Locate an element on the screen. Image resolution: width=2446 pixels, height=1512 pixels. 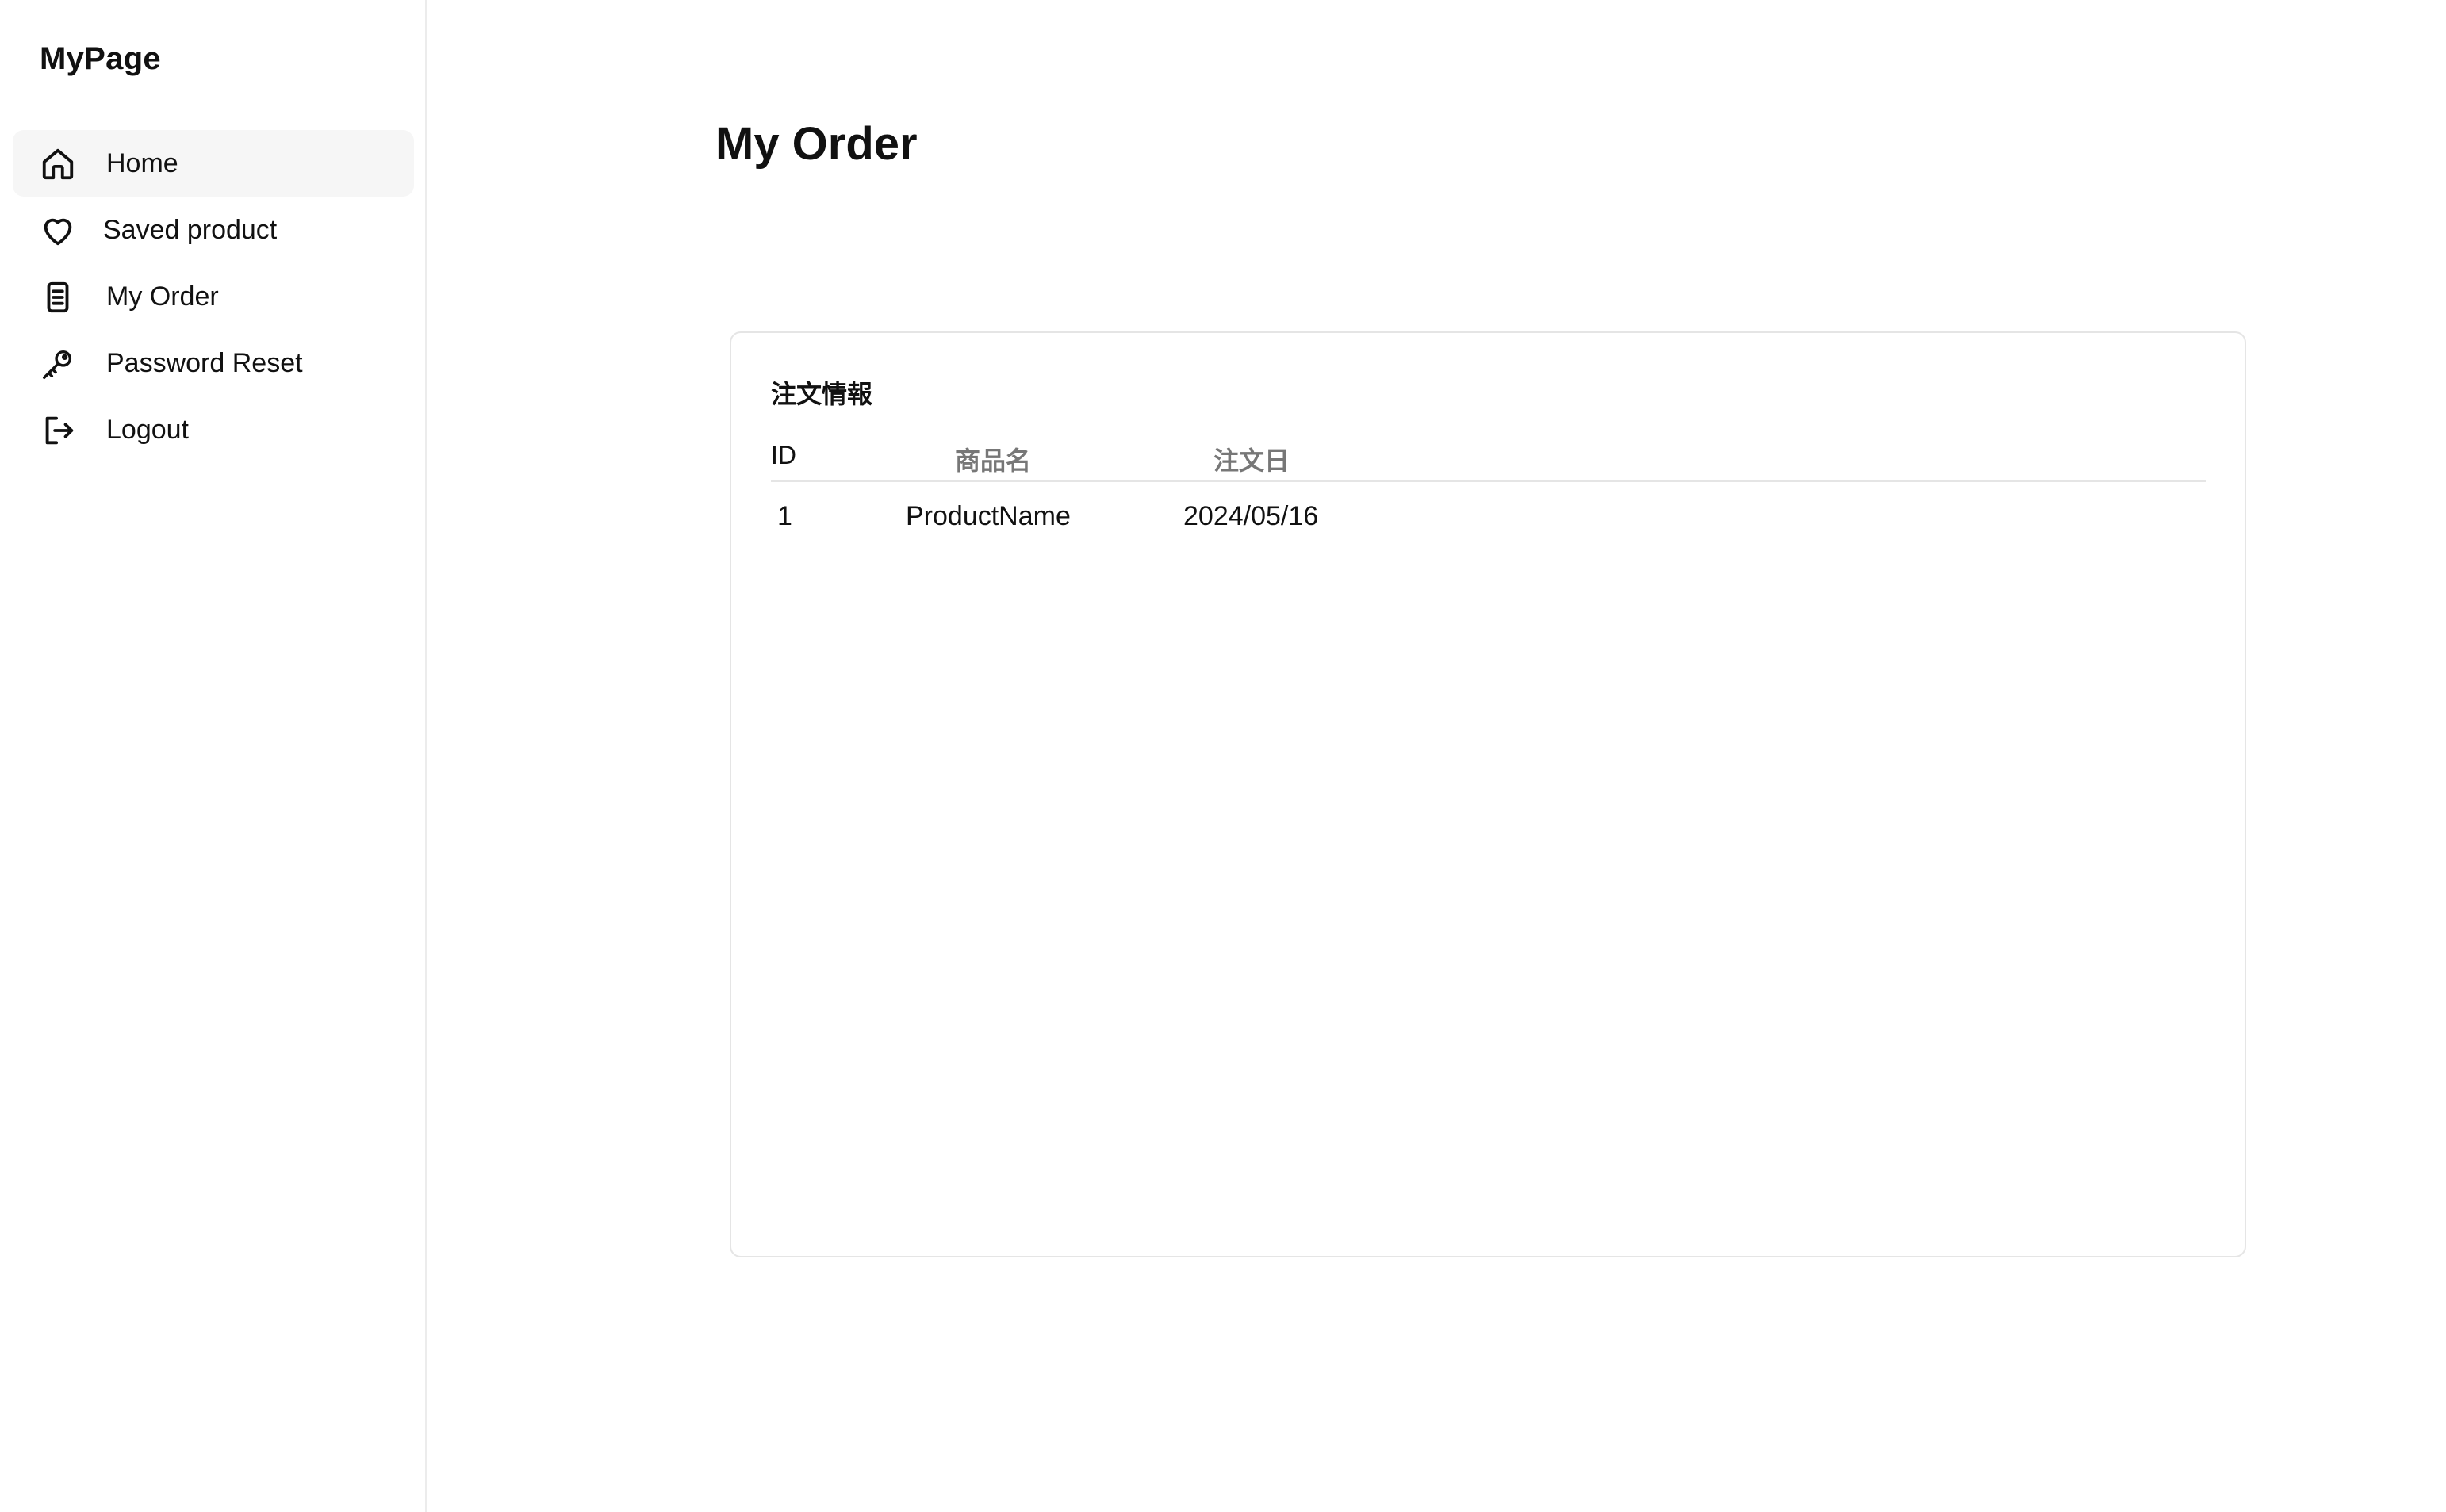
cell-id: 1 is located at coordinates (784, 516).